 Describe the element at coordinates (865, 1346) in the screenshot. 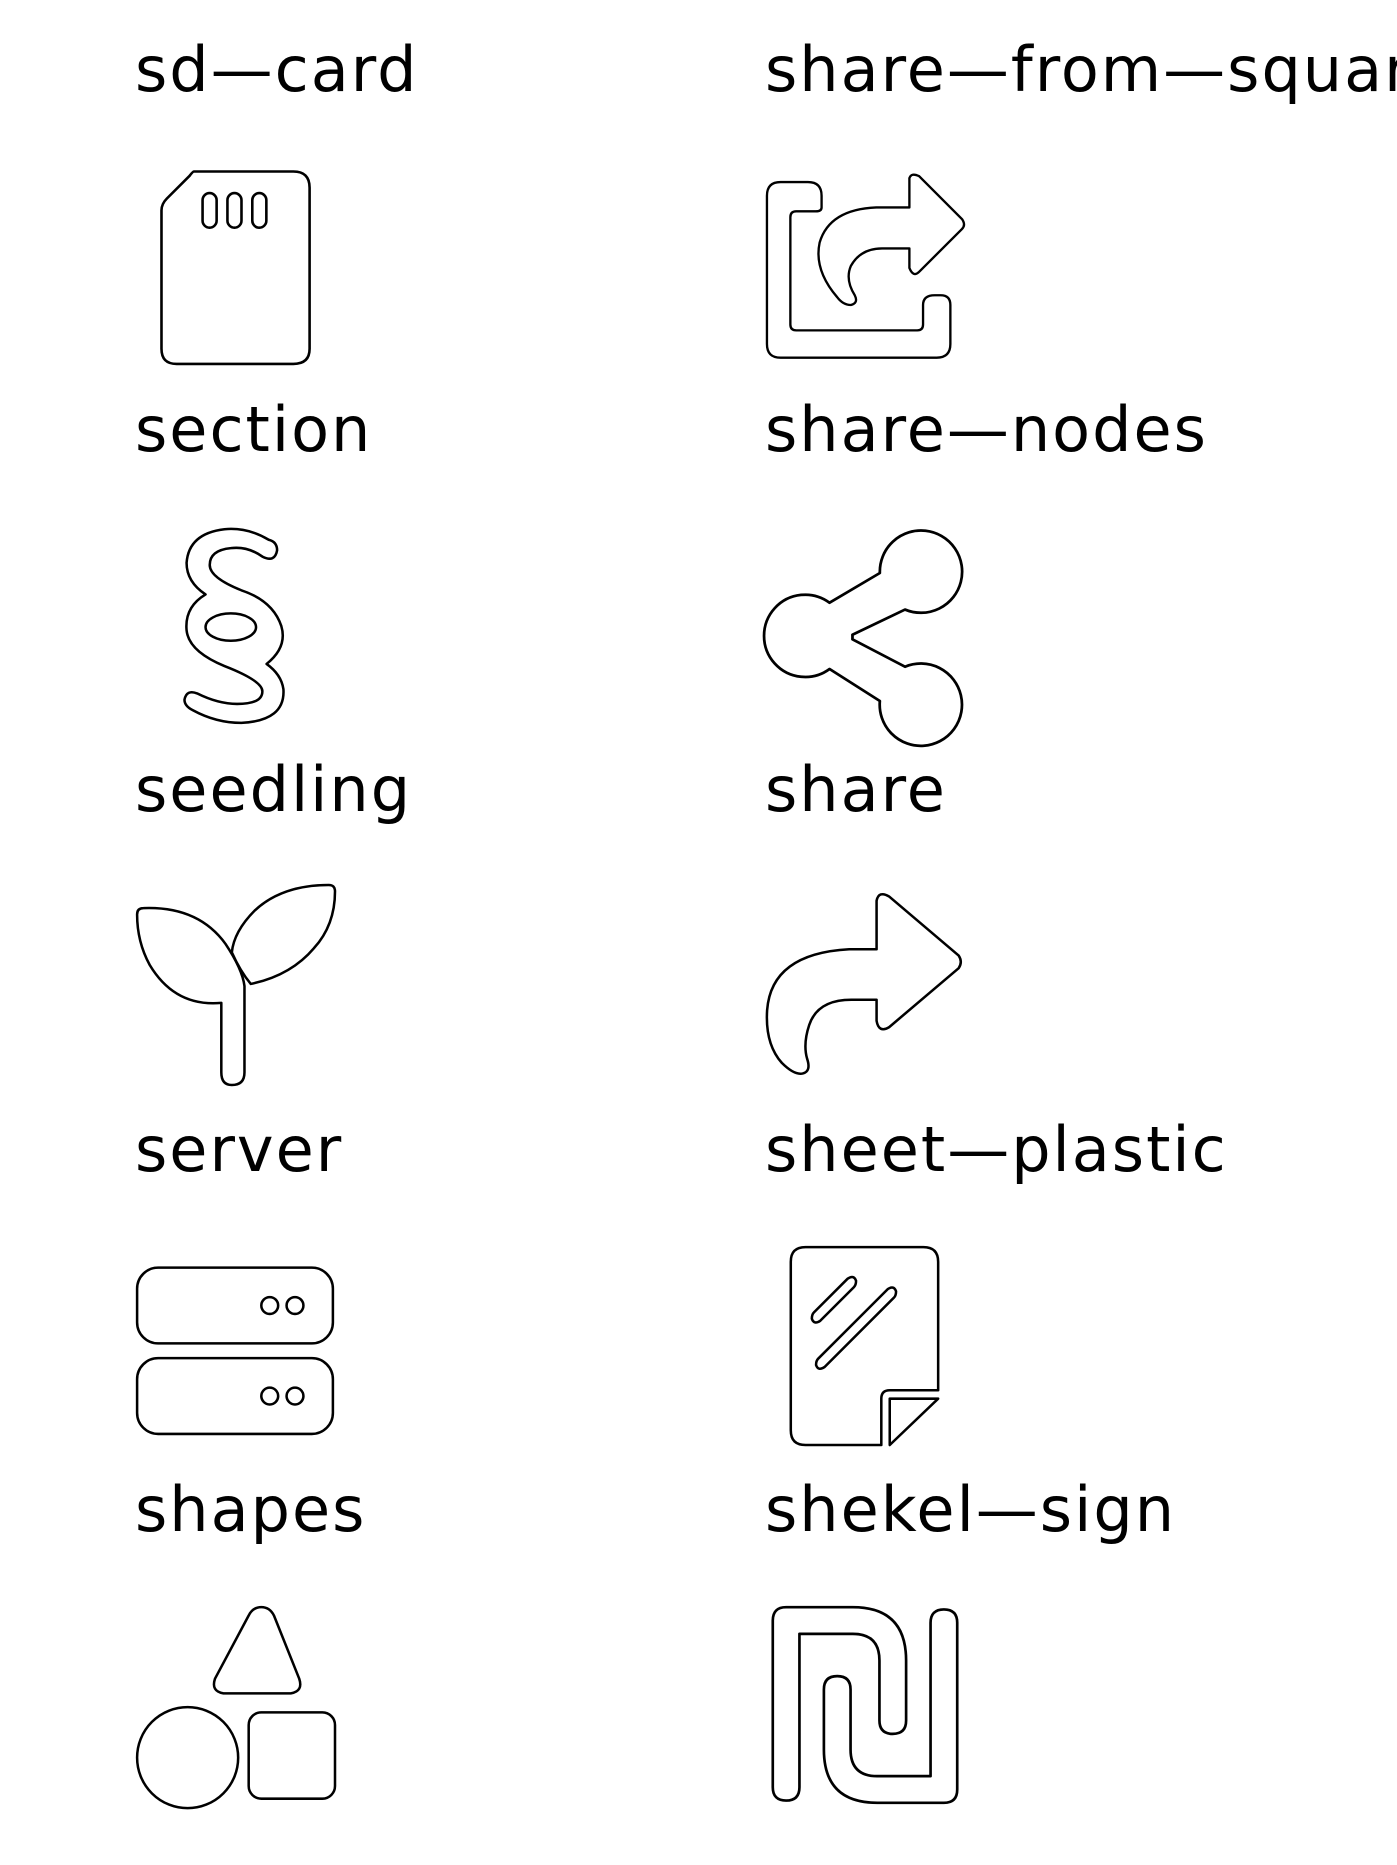

I see `sheet-plastic-icon` at that location.